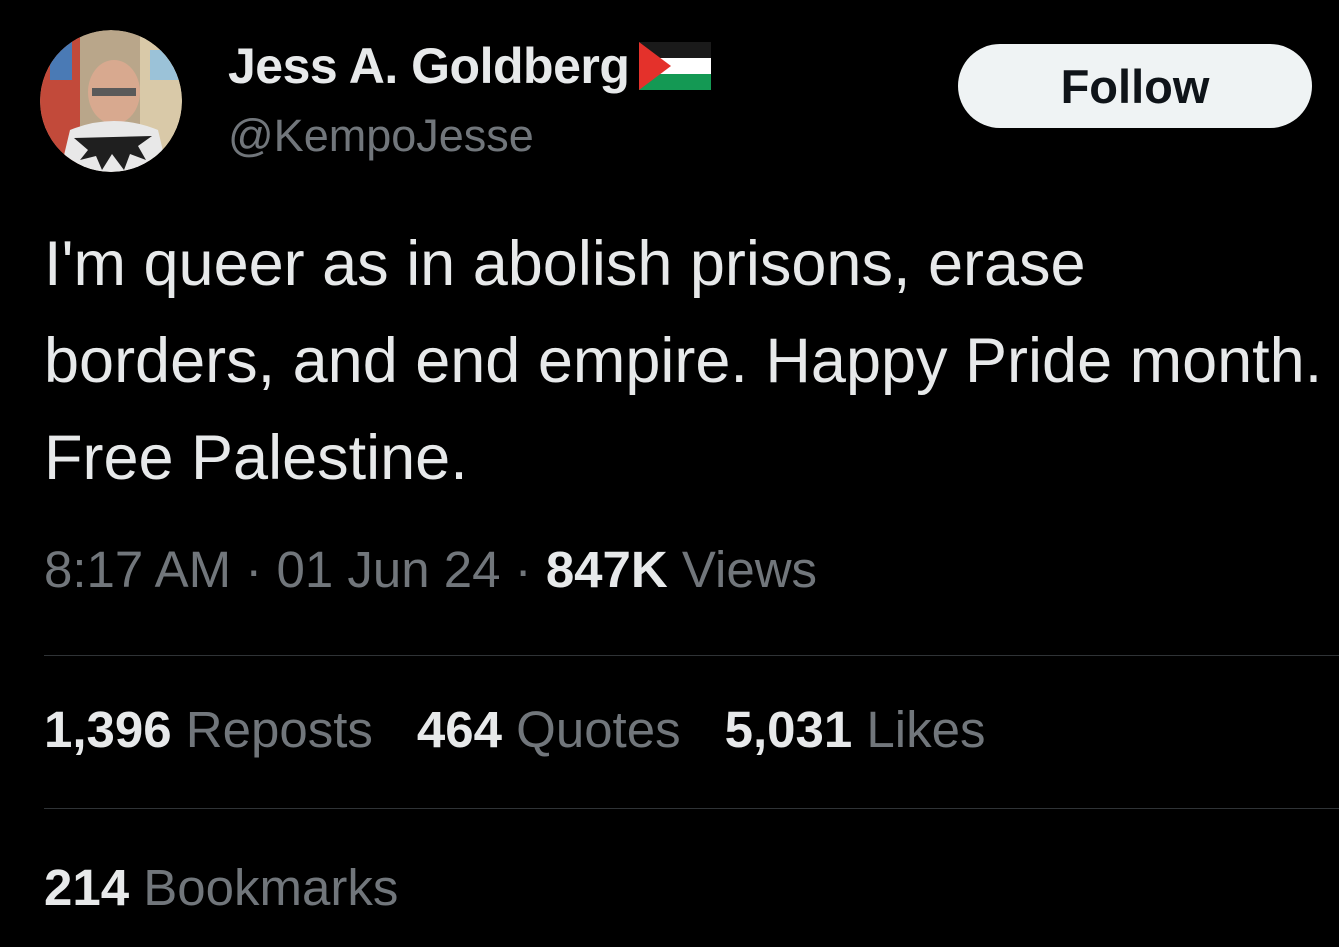 The image size is (1339, 947). What do you see at coordinates (598, 729) in the screenshot?
I see `quotes-label: Quotes` at bounding box center [598, 729].